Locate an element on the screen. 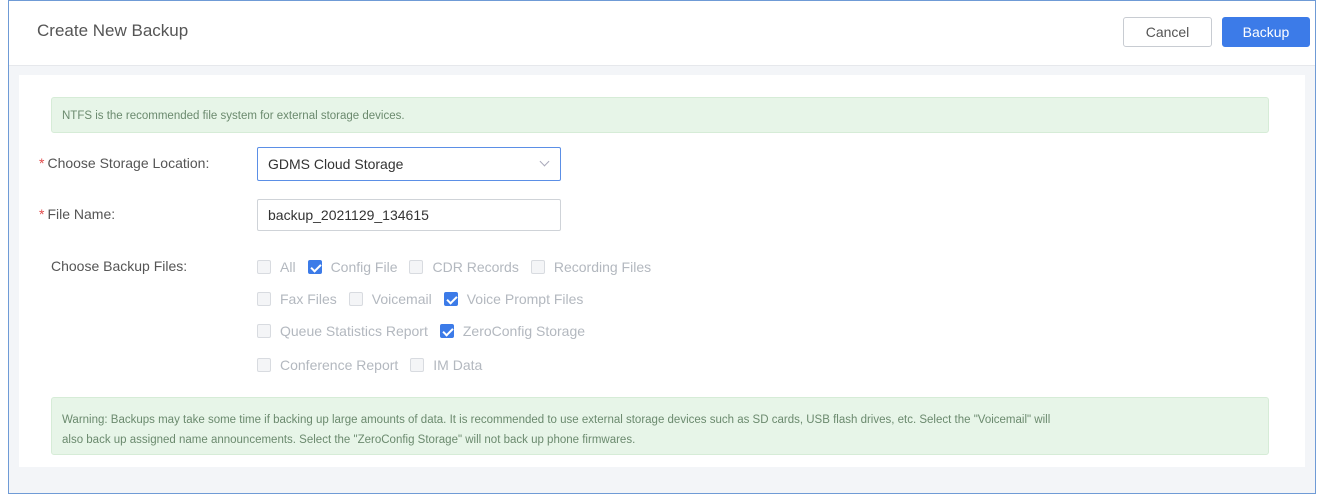 This screenshot has width=1320, height=496. chevron-down-icon is located at coordinates (544, 161).